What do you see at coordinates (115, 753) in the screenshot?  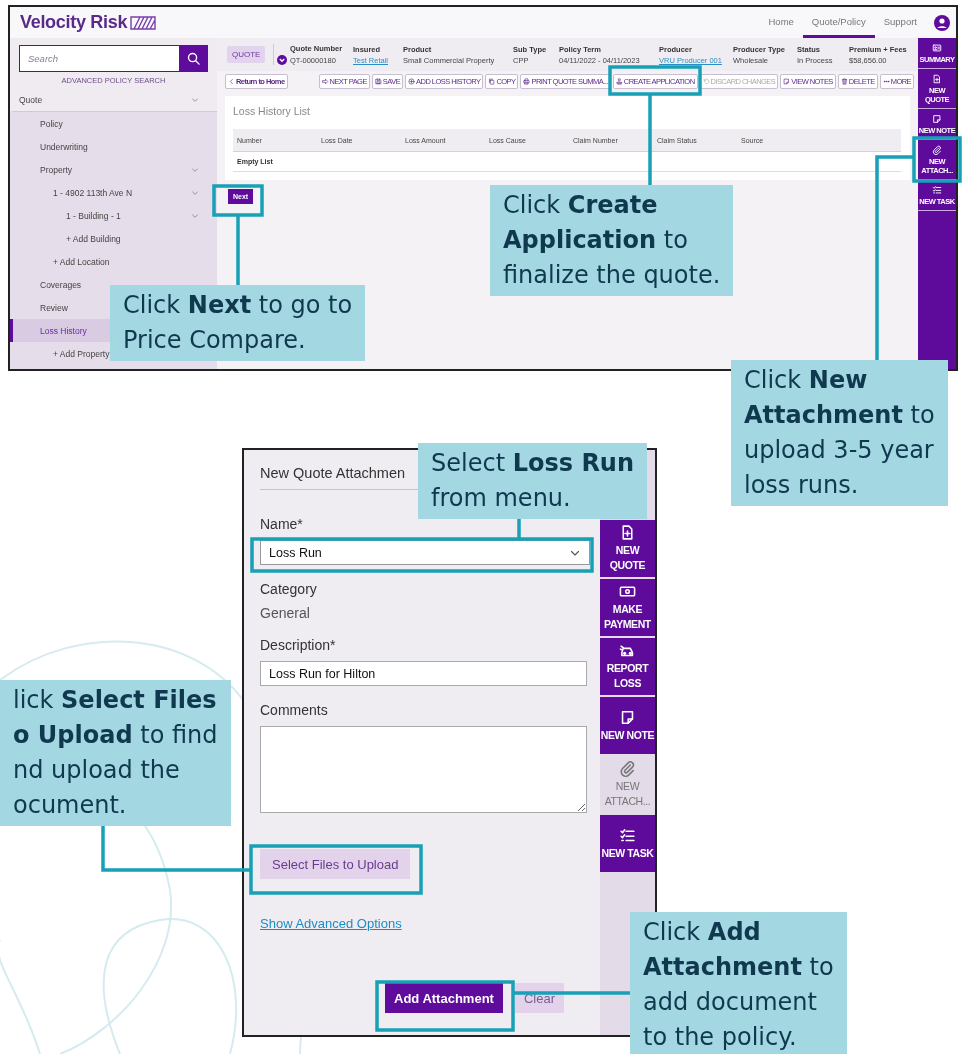 I see `instruction-tooltip: lick Select Files o Upload to find nd upload the ocument.` at bounding box center [115, 753].